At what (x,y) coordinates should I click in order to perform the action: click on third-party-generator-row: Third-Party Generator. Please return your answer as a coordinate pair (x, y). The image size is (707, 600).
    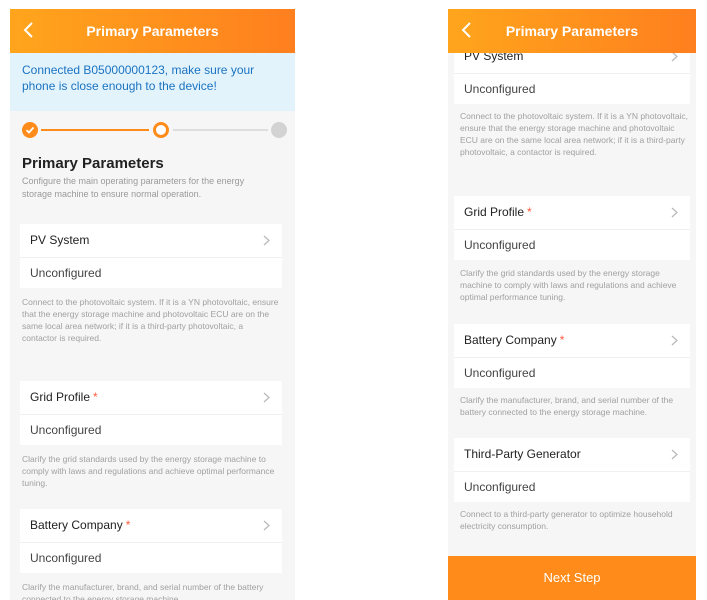
    Looking at the image, I should click on (572, 455).